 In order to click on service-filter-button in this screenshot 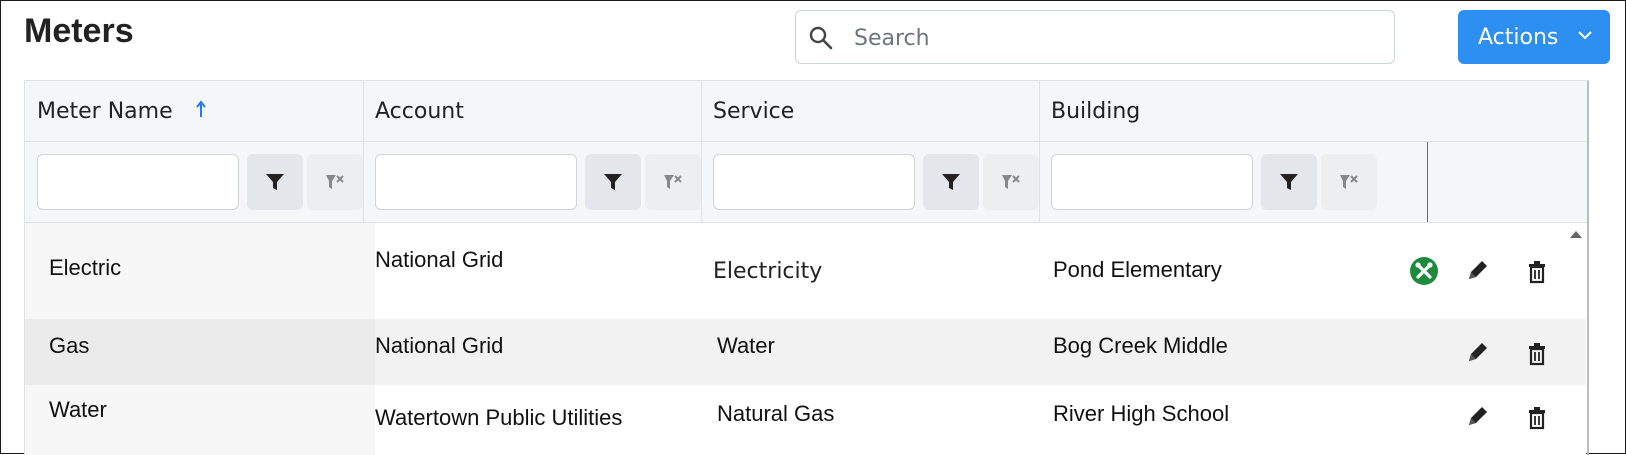, I will do `click(951, 182)`.